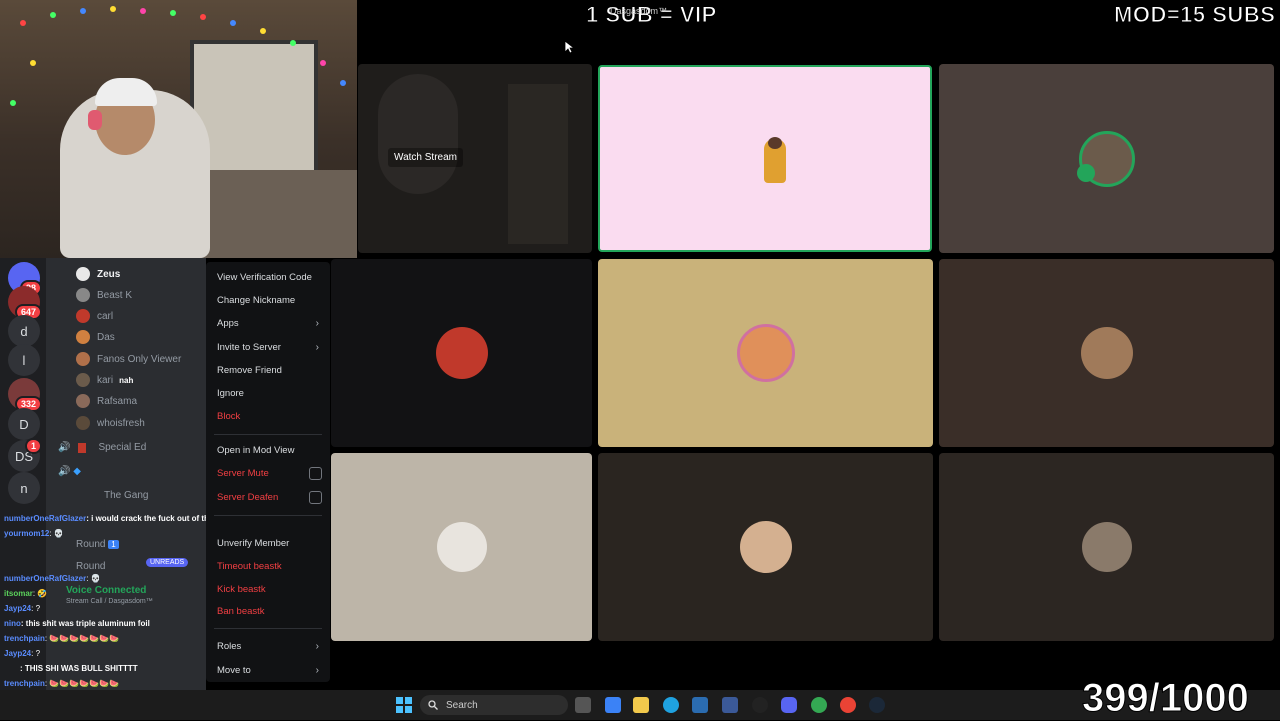 Image resolution: width=1280 pixels, height=721 pixels. I want to click on voice-channel: 🔊 ◆, so click(69, 471).